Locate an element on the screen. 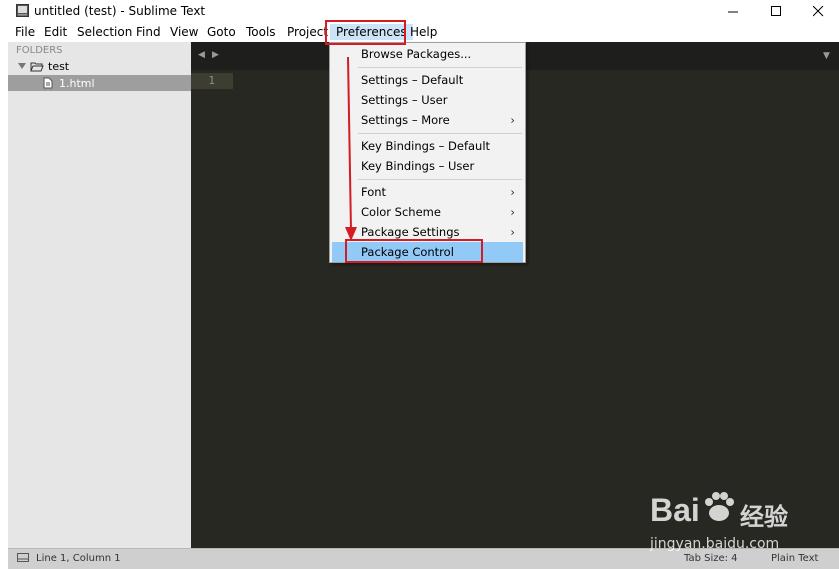  menu-selection: Selection is located at coordinates (104, 32).